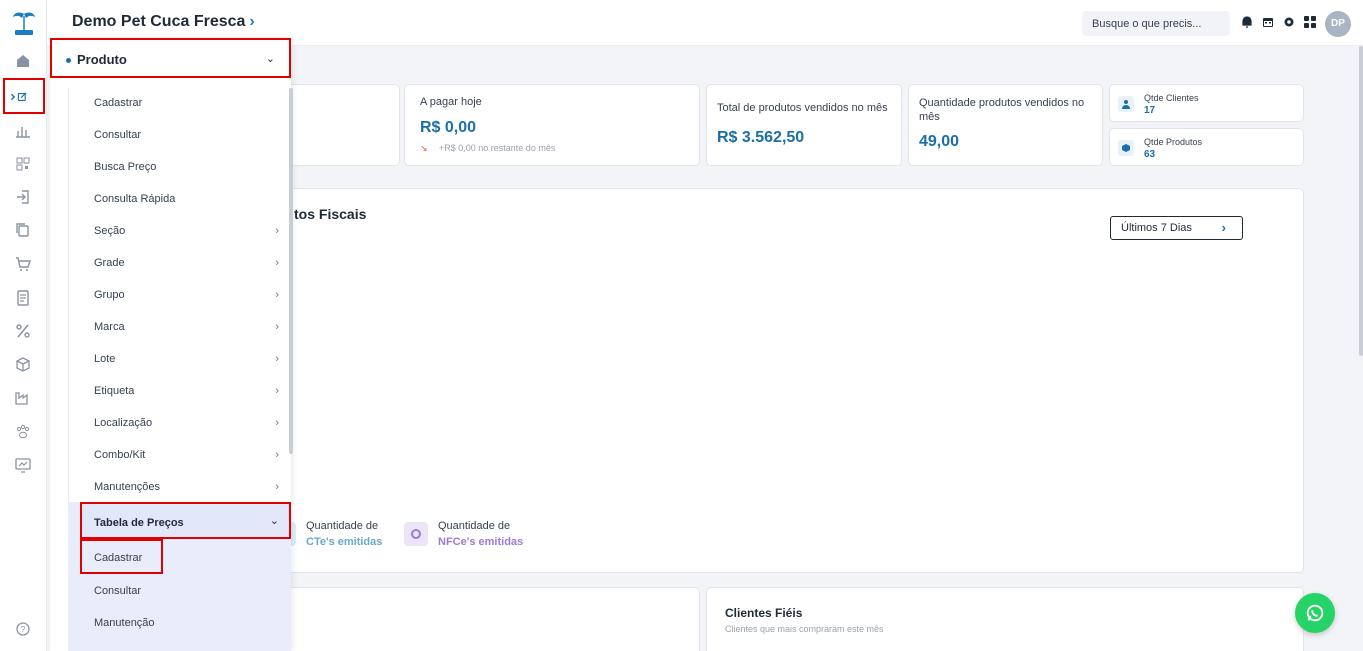  Describe the element at coordinates (23, 398) in the screenshot. I see `factory-icon` at that location.